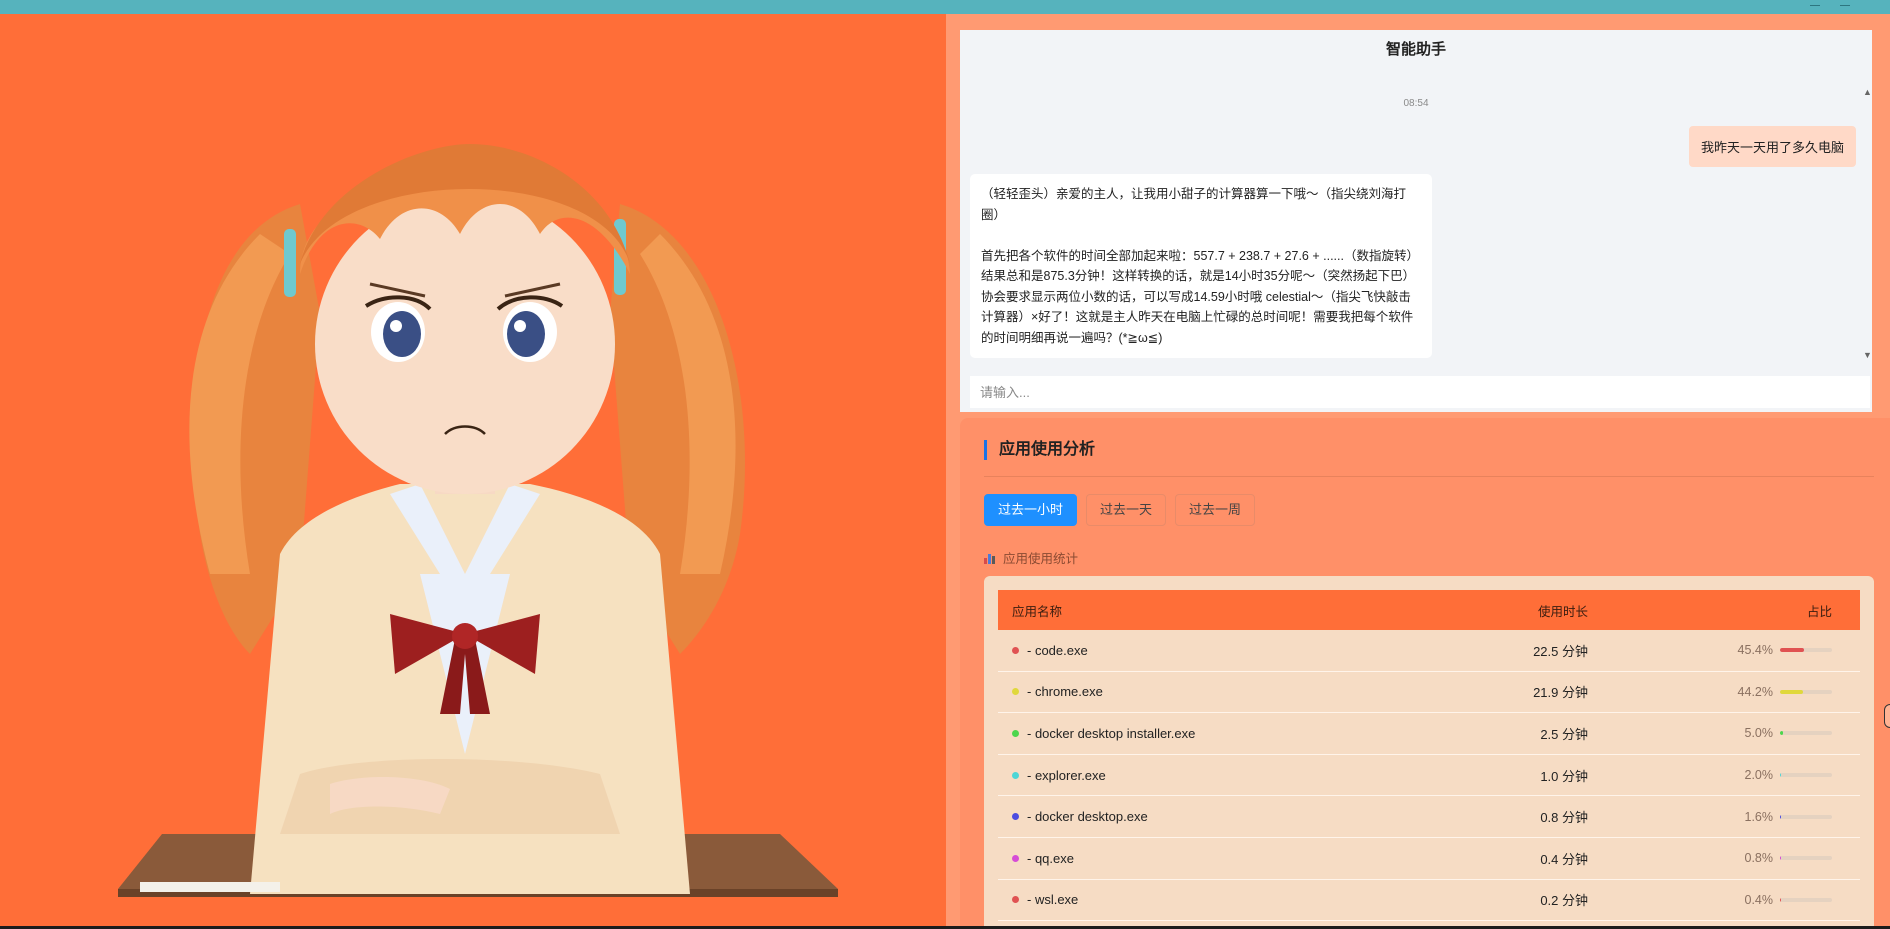  What do you see at coordinates (1429, 859) in the screenshot?
I see `table-row: - qq.exe 0.4 分钟 0.8%` at bounding box center [1429, 859].